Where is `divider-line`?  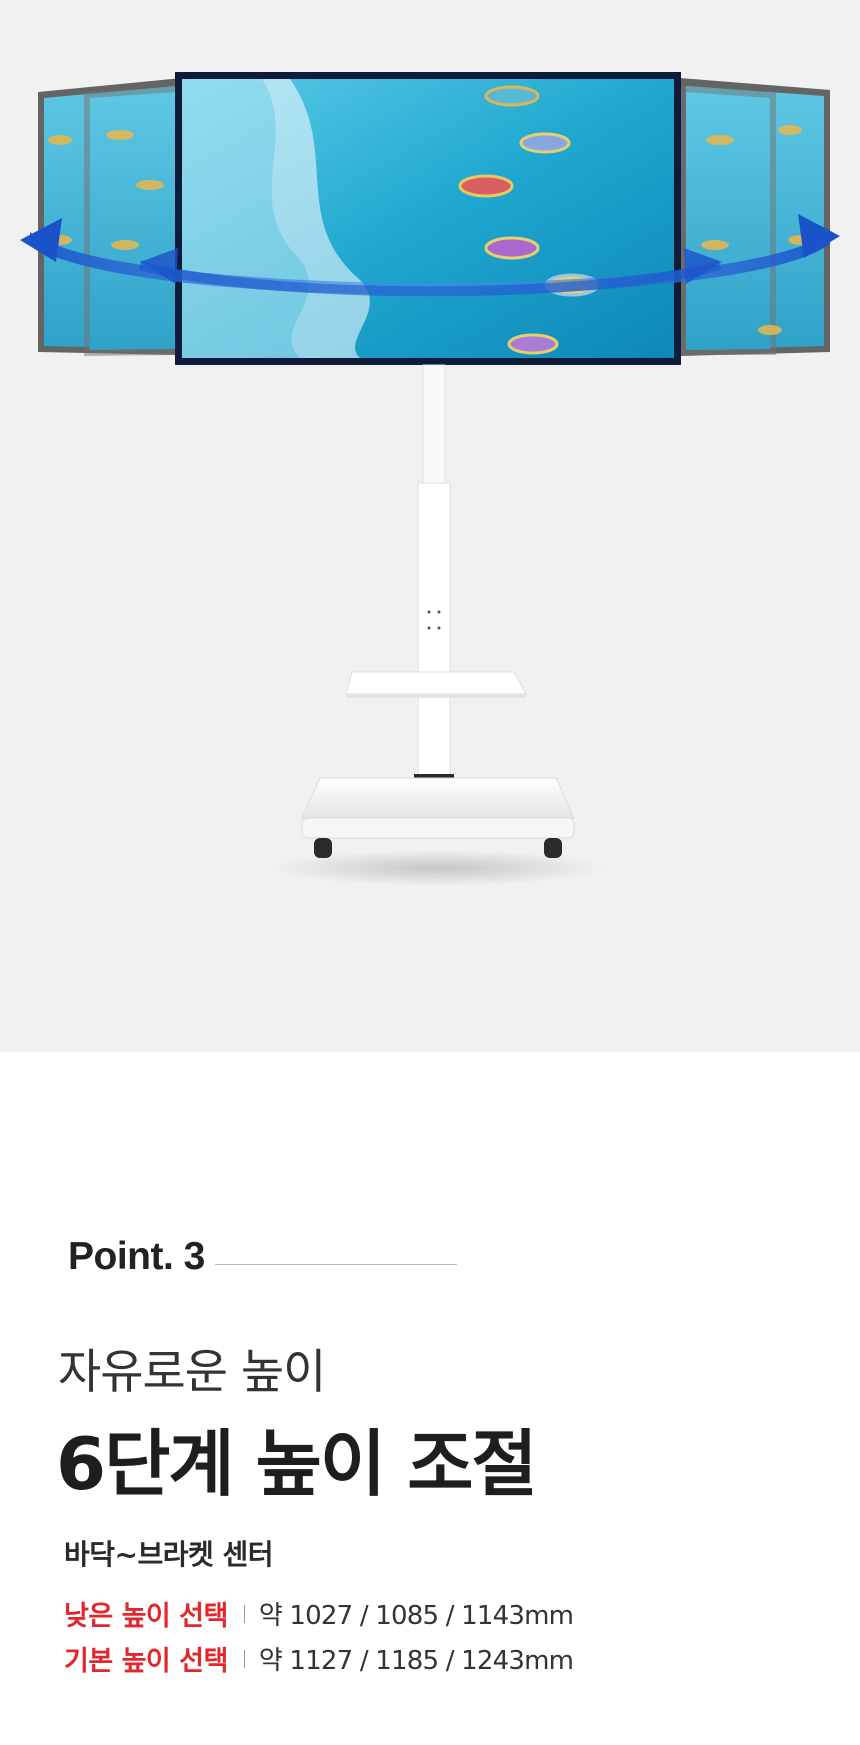
divider-line is located at coordinates (335, 1264).